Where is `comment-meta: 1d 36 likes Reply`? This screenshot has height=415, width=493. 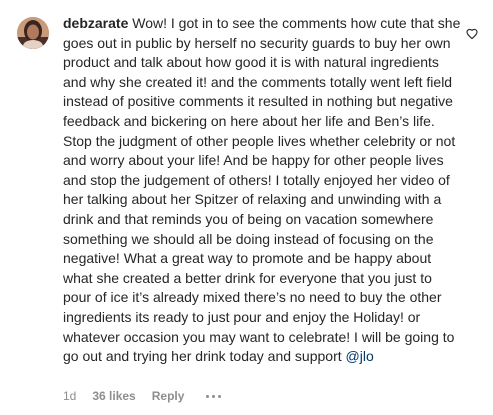 comment-meta: 1d 36 likes Reply is located at coordinates (142, 396).